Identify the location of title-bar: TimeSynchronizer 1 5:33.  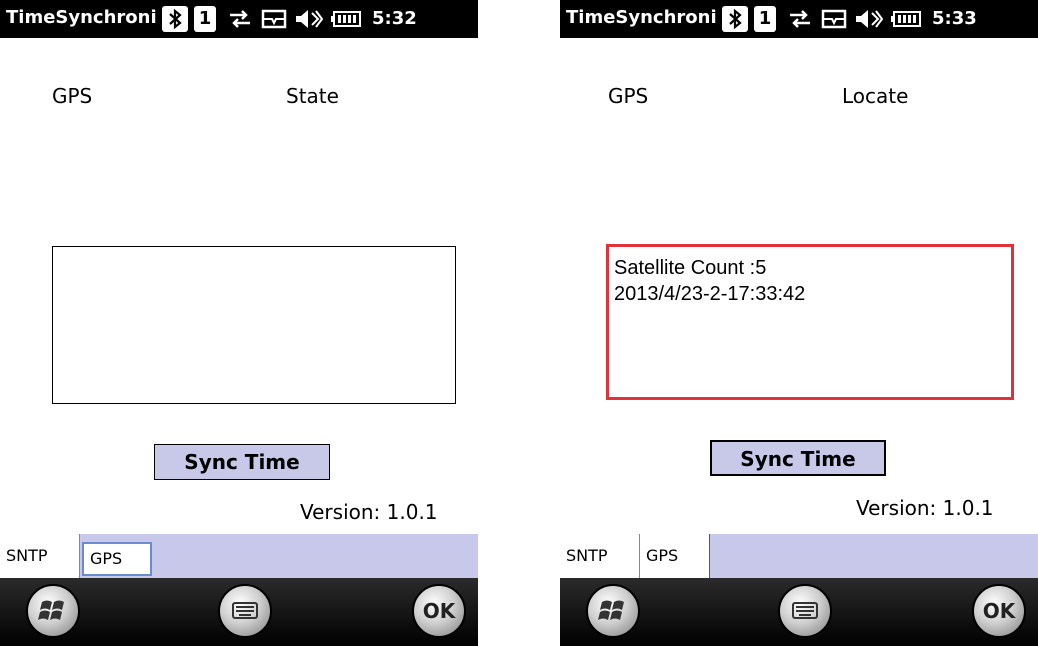
(799, 19).